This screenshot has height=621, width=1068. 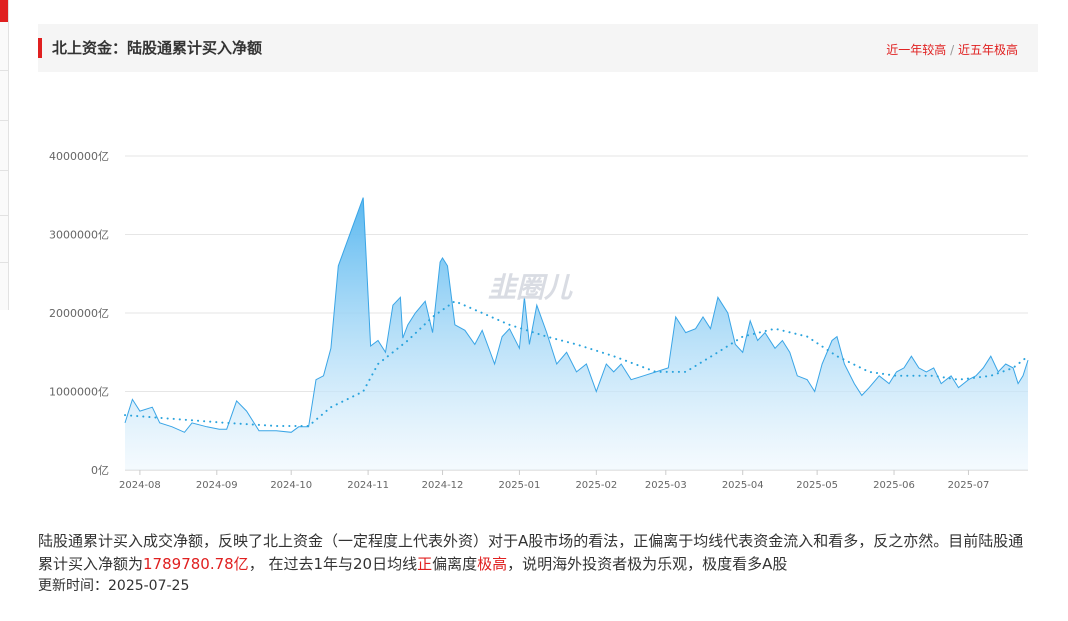 I want to click on rail-active-tab, so click(x=4, y=11).